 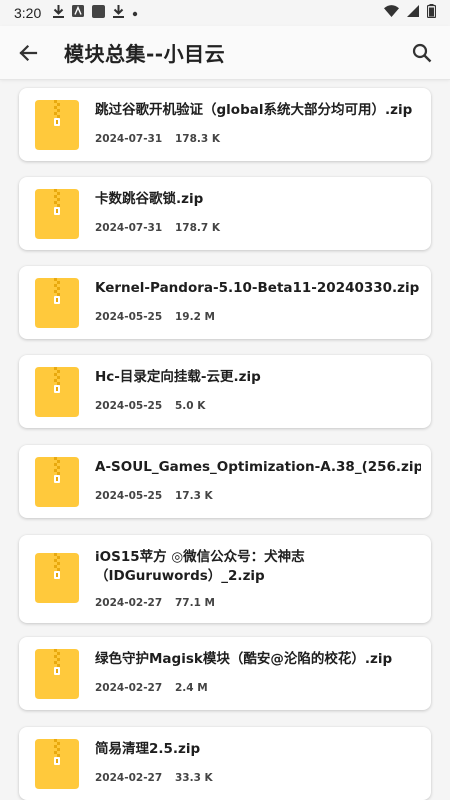 What do you see at coordinates (149, 199) in the screenshot?
I see `file-name: 卡数跳谷歌锁.zip` at bounding box center [149, 199].